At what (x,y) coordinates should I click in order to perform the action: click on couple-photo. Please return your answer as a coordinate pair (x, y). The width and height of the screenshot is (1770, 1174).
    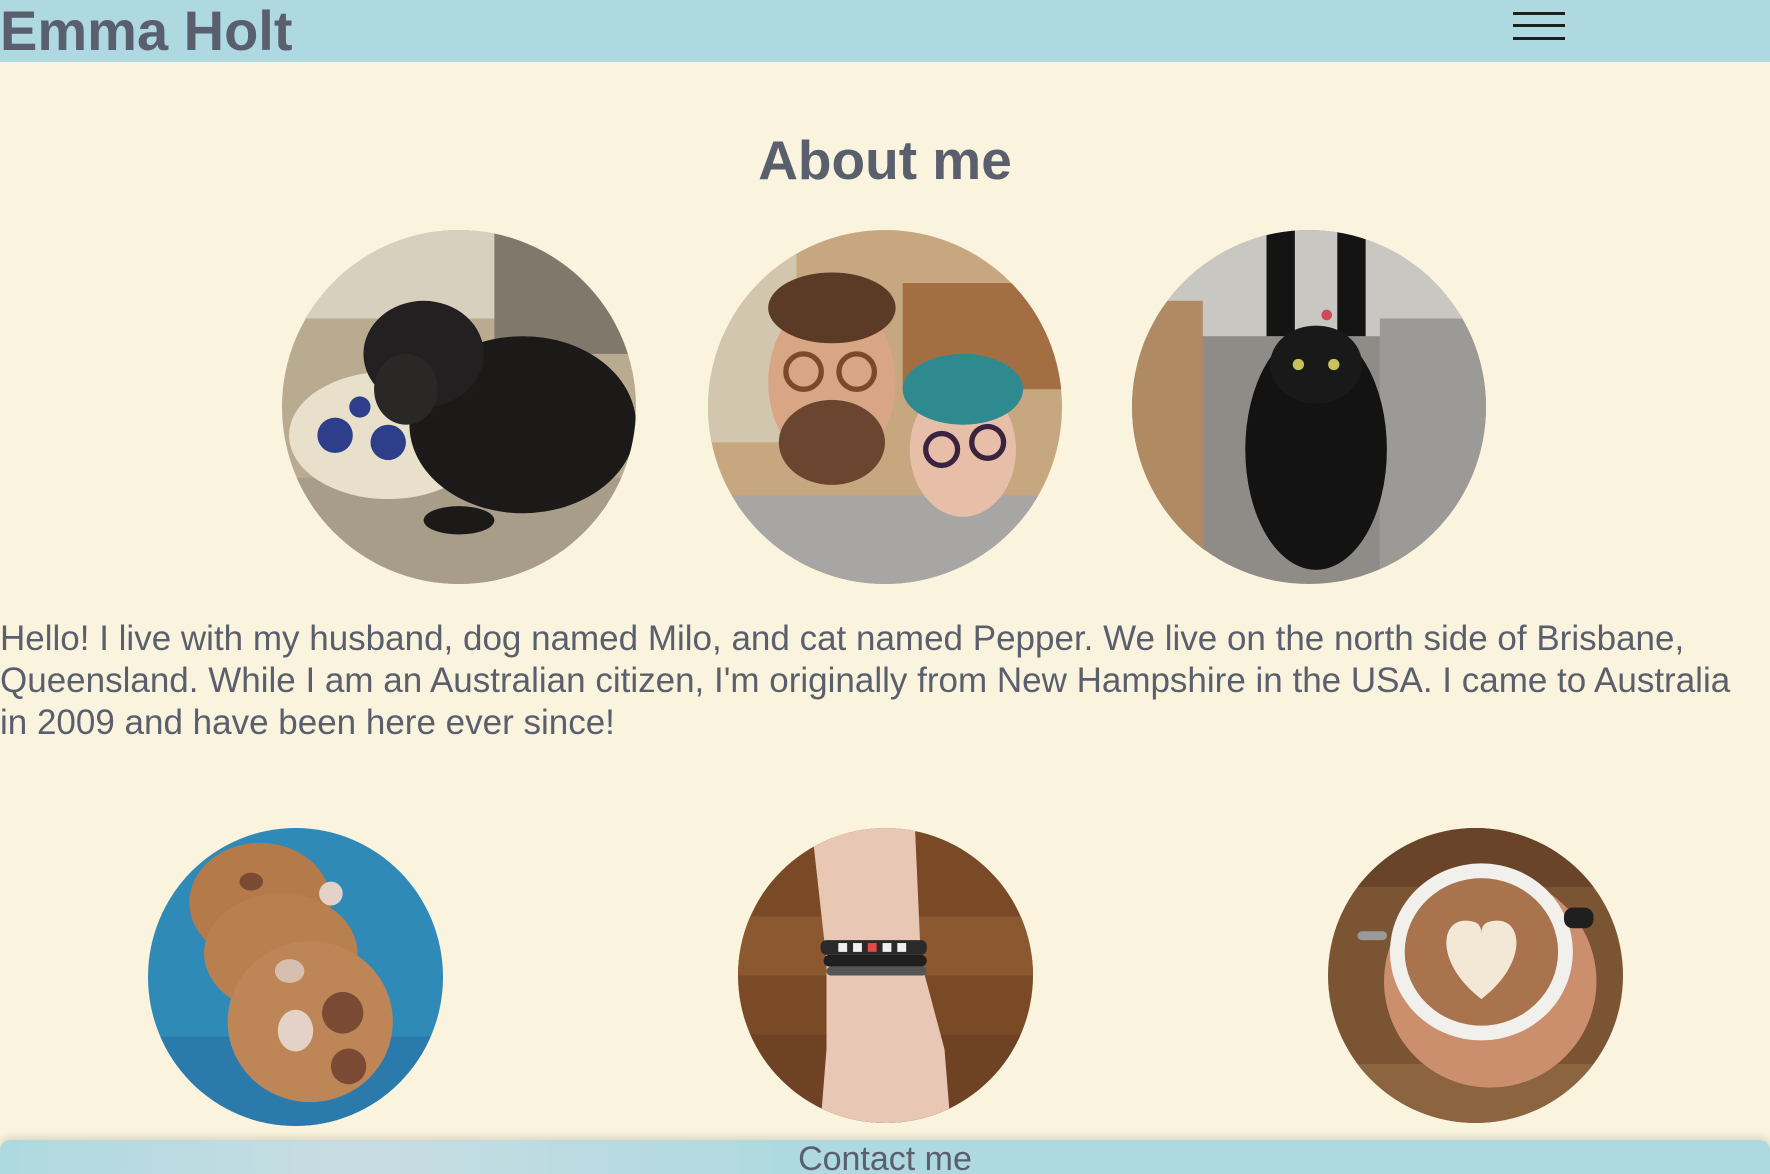
    Looking at the image, I should click on (885, 407).